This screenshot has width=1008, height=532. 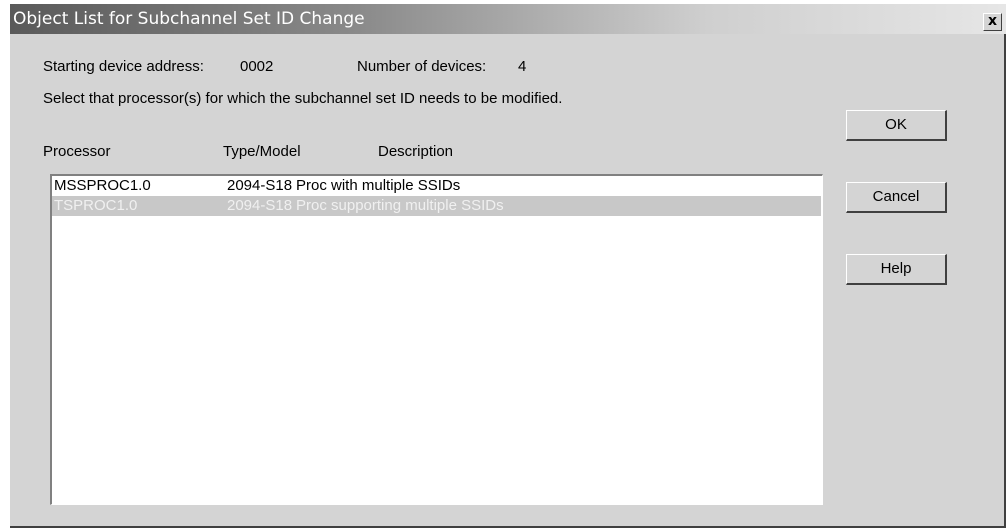 I want to click on starting-address-label: Starting device address:, so click(x=123, y=66).